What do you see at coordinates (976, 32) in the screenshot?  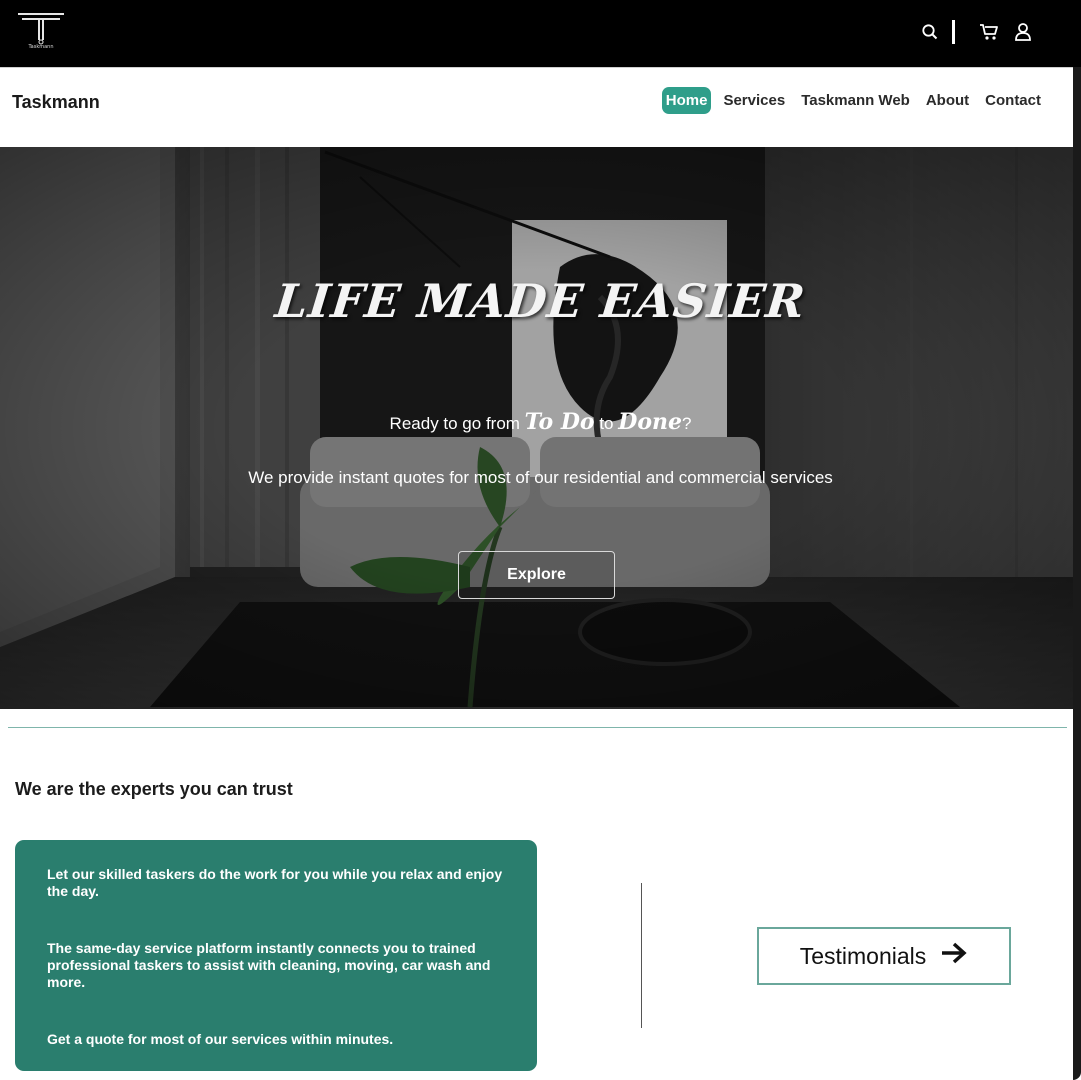 I see `top-icons` at bounding box center [976, 32].